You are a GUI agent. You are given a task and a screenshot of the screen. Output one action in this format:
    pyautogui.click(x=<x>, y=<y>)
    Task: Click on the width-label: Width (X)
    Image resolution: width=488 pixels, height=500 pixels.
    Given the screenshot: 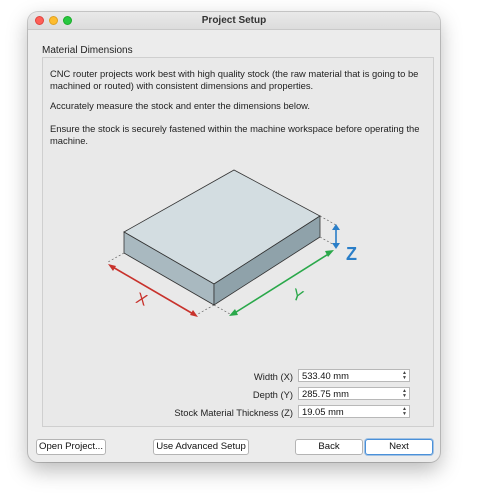 What is the action you would take?
    pyautogui.click(x=273, y=376)
    